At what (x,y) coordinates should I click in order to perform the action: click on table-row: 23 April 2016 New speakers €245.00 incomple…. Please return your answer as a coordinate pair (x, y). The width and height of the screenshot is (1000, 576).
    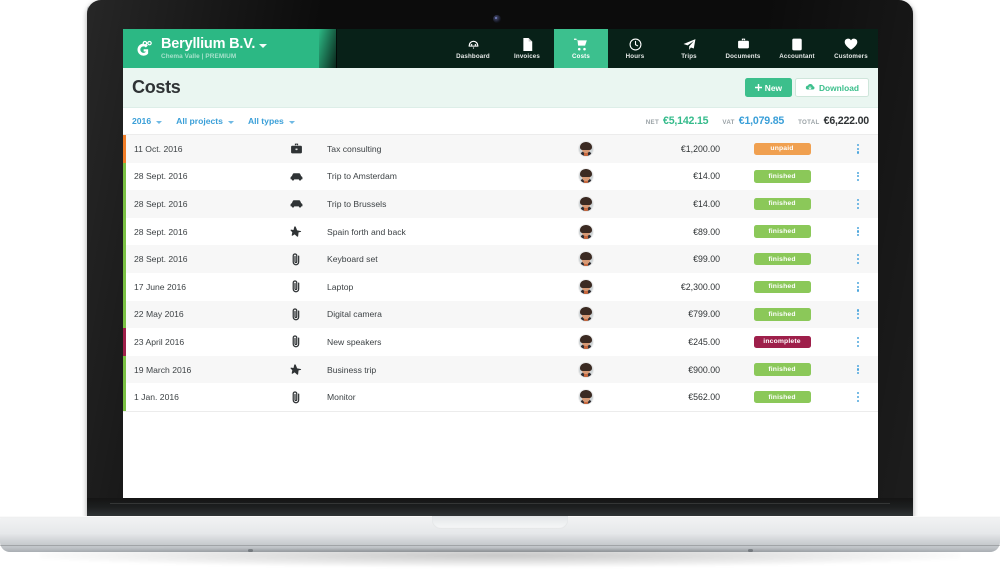
    Looking at the image, I should click on (500, 342).